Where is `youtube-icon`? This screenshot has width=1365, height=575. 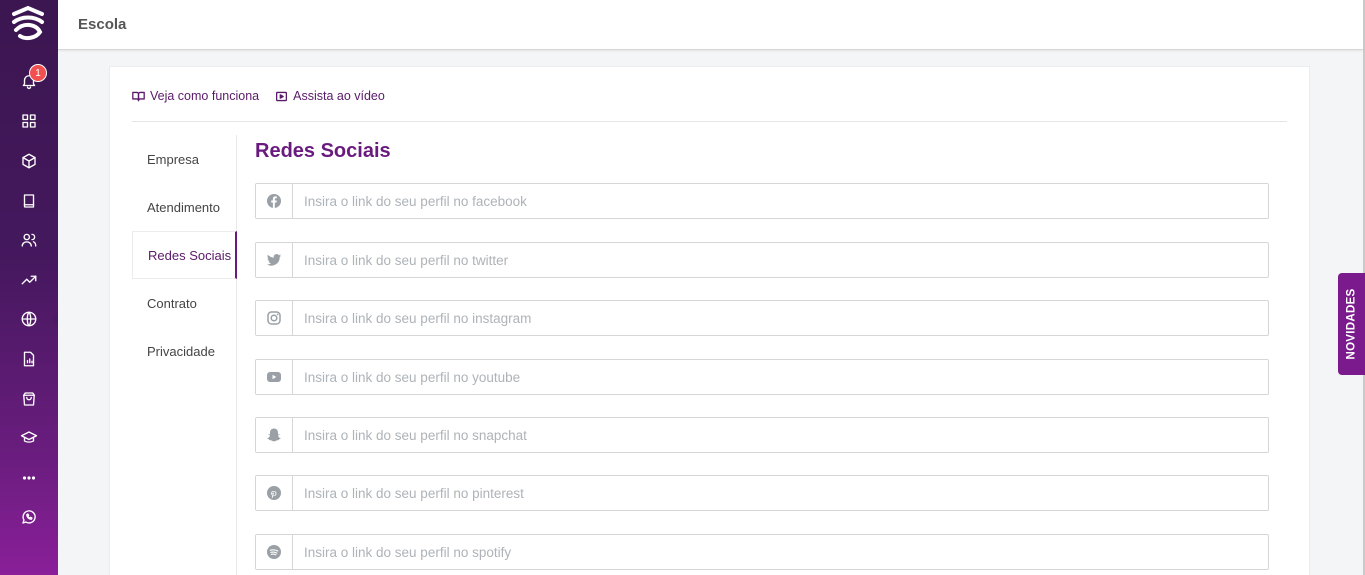
youtube-icon is located at coordinates (274, 377).